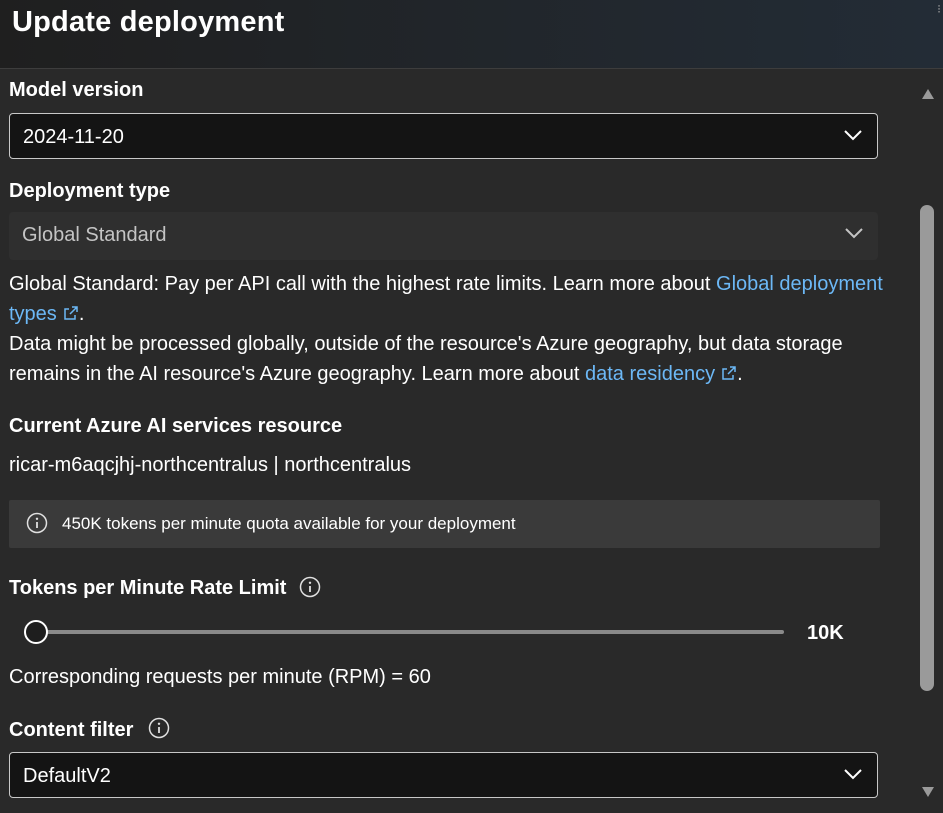 The width and height of the screenshot is (943, 813). I want to click on rate-limit-slider-track, so click(410, 632).